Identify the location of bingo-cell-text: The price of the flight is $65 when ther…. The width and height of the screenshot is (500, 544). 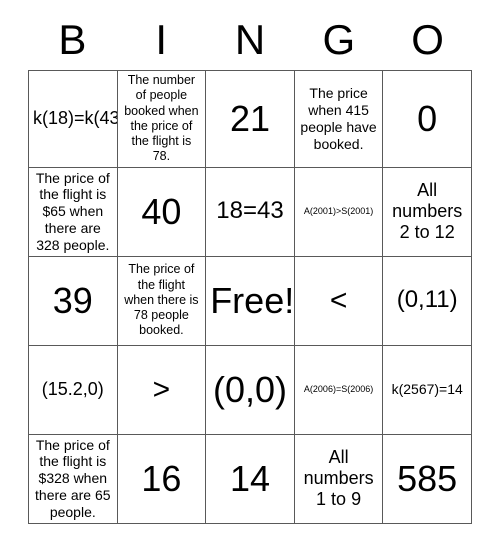
(72, 211).